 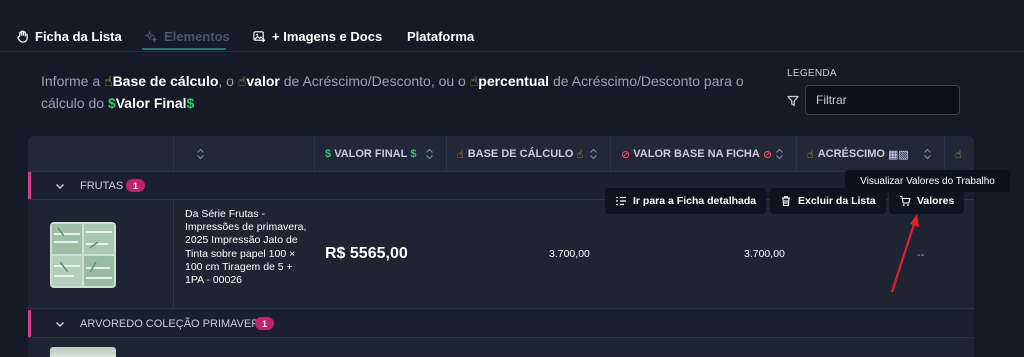 I want to click on info-text: de Acréscimo/Desconto, ou o, so click(x=374, y=81).